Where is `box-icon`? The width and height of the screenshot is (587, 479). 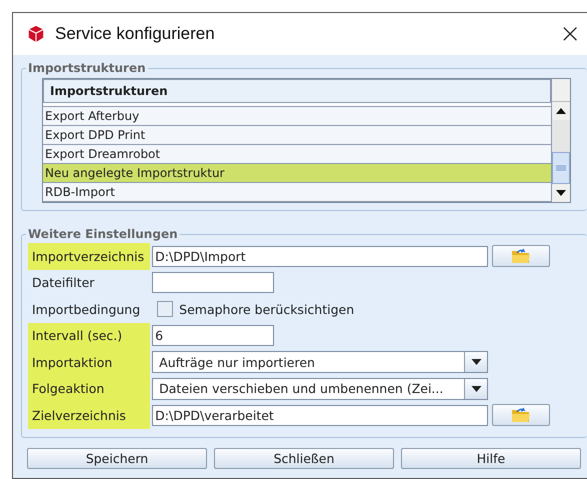
box-icon is located at coordinates (36, 34).